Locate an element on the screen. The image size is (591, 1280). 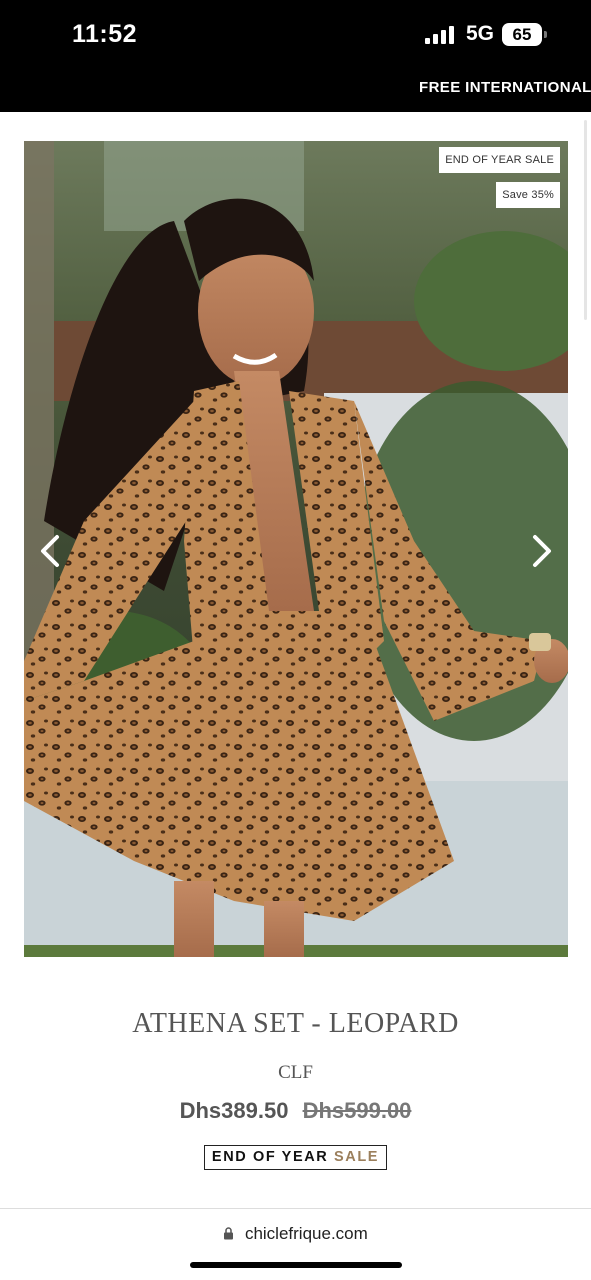
sale-label-main: END OF YEAR is located at coordinates (270, 1157).